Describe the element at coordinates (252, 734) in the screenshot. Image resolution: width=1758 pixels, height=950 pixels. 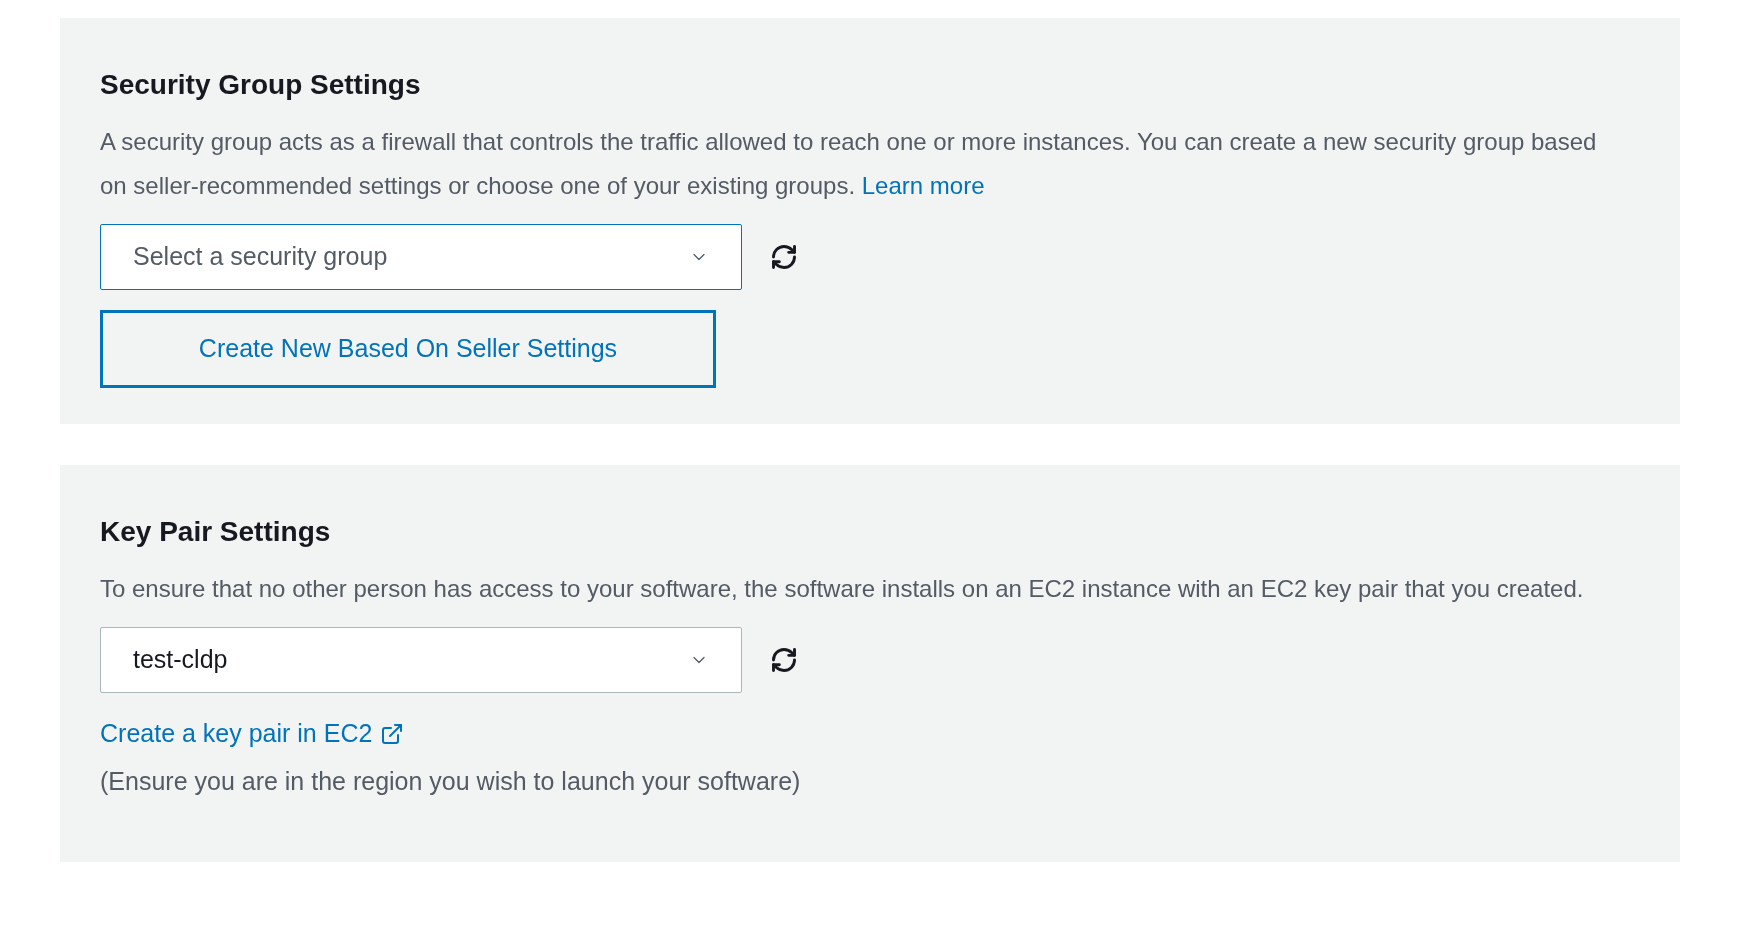
I see `create-key-pair-link: Create a key pair in EC2` at that location.